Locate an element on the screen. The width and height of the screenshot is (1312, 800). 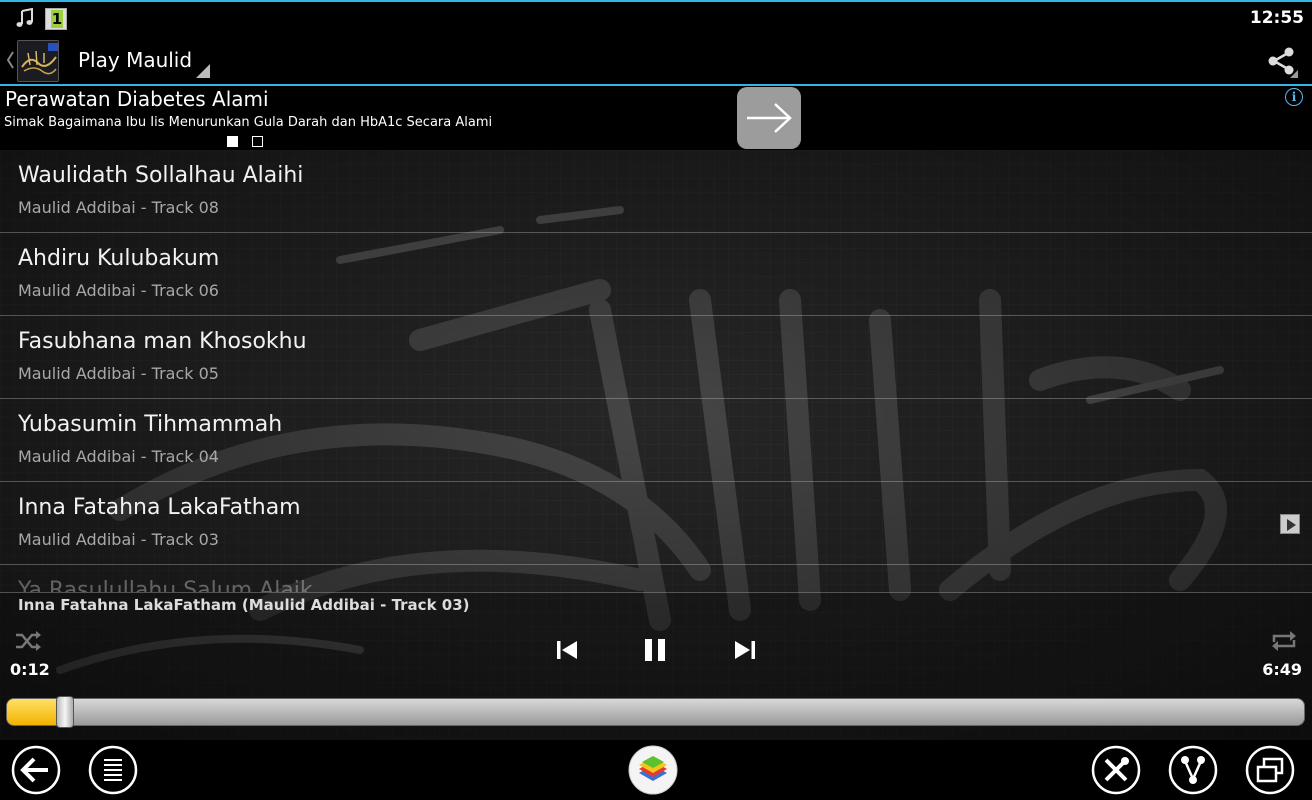
back-caret-icon is located at coordinates (10, 60).